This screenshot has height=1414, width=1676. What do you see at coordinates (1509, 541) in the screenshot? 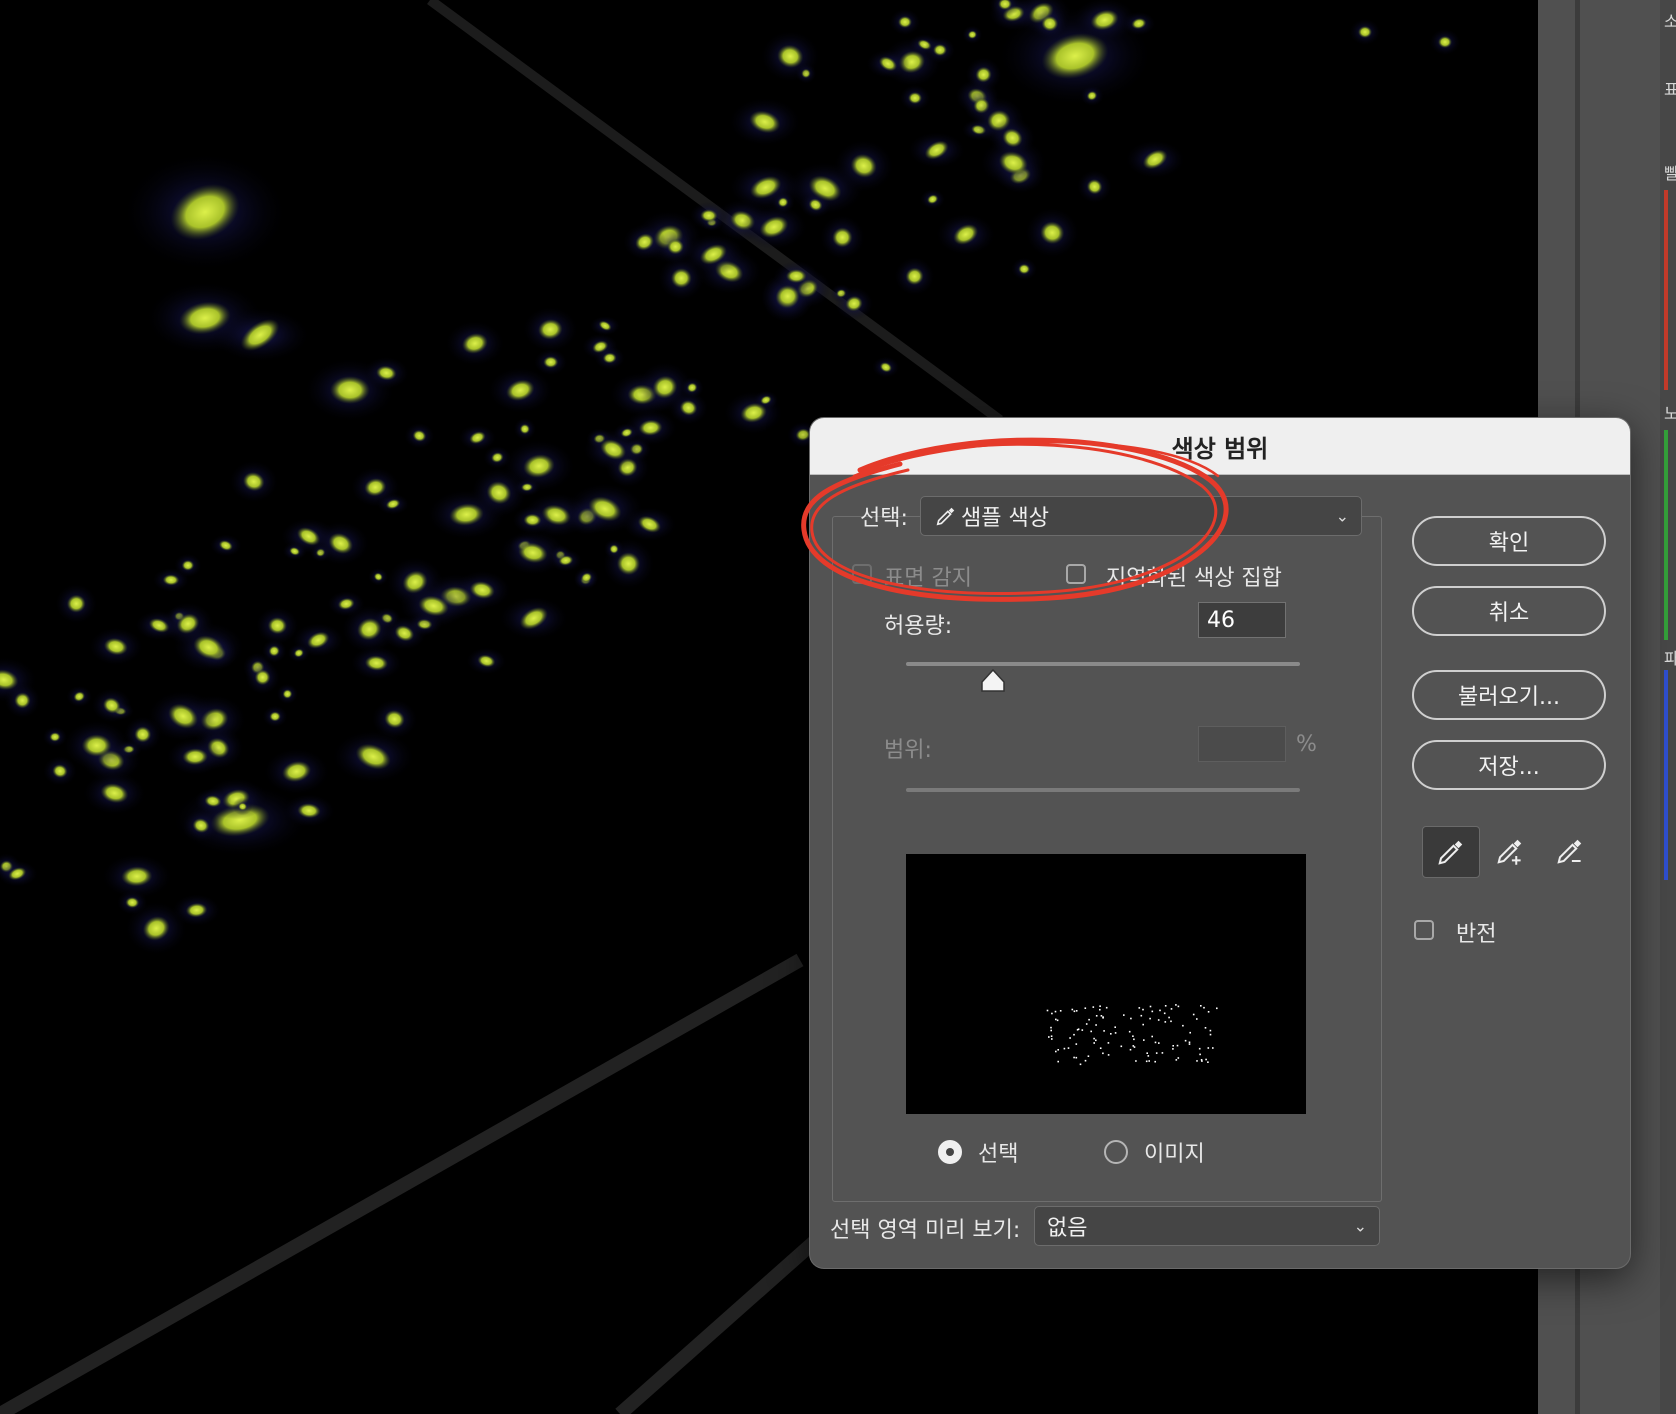
I see `ok-button: 확인` at bounding box center [1509, 541].